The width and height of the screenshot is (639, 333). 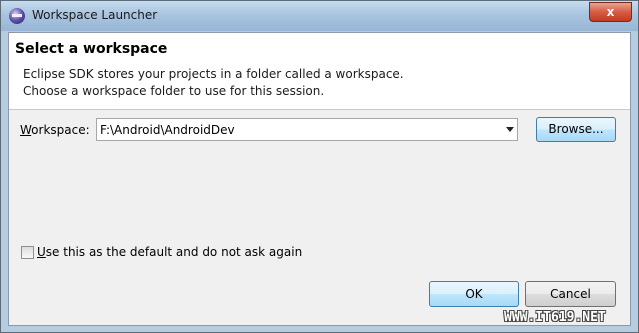 What do you see at coordinates (95, 15) in the screenshot?
I see `window-title: Workspace Launcher` at bounding box center [95, 15].